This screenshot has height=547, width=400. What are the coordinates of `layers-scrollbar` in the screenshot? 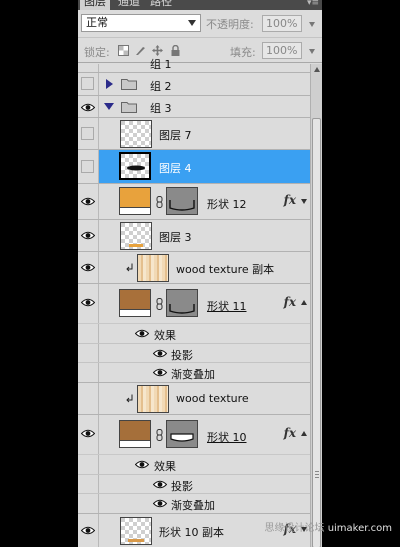 It's located at (316, 305).